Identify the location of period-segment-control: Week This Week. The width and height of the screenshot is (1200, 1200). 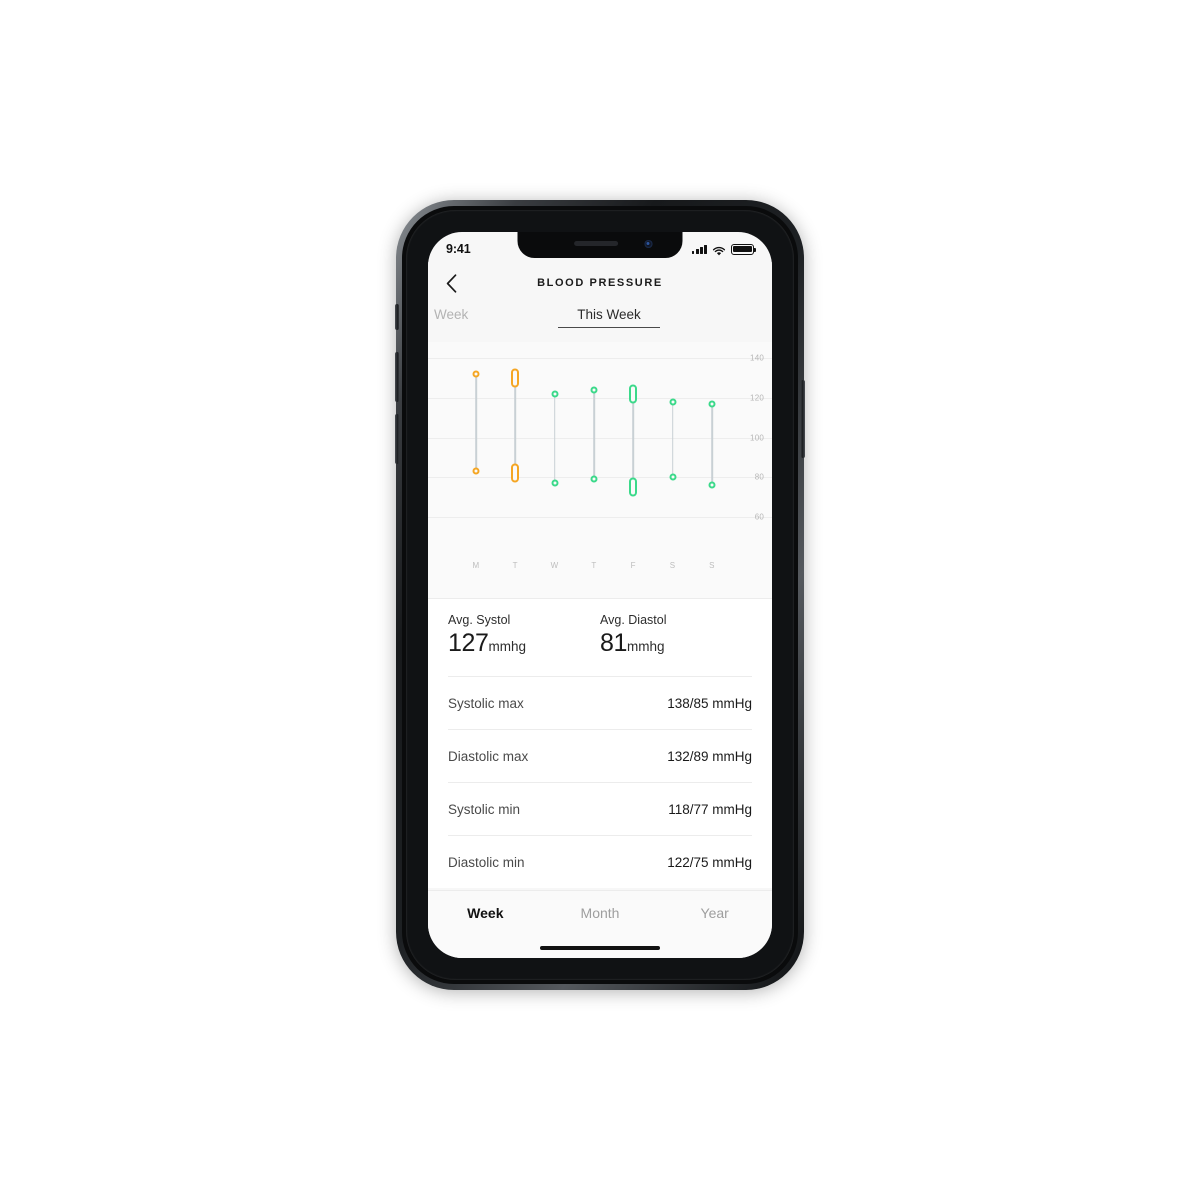
(600, 321).